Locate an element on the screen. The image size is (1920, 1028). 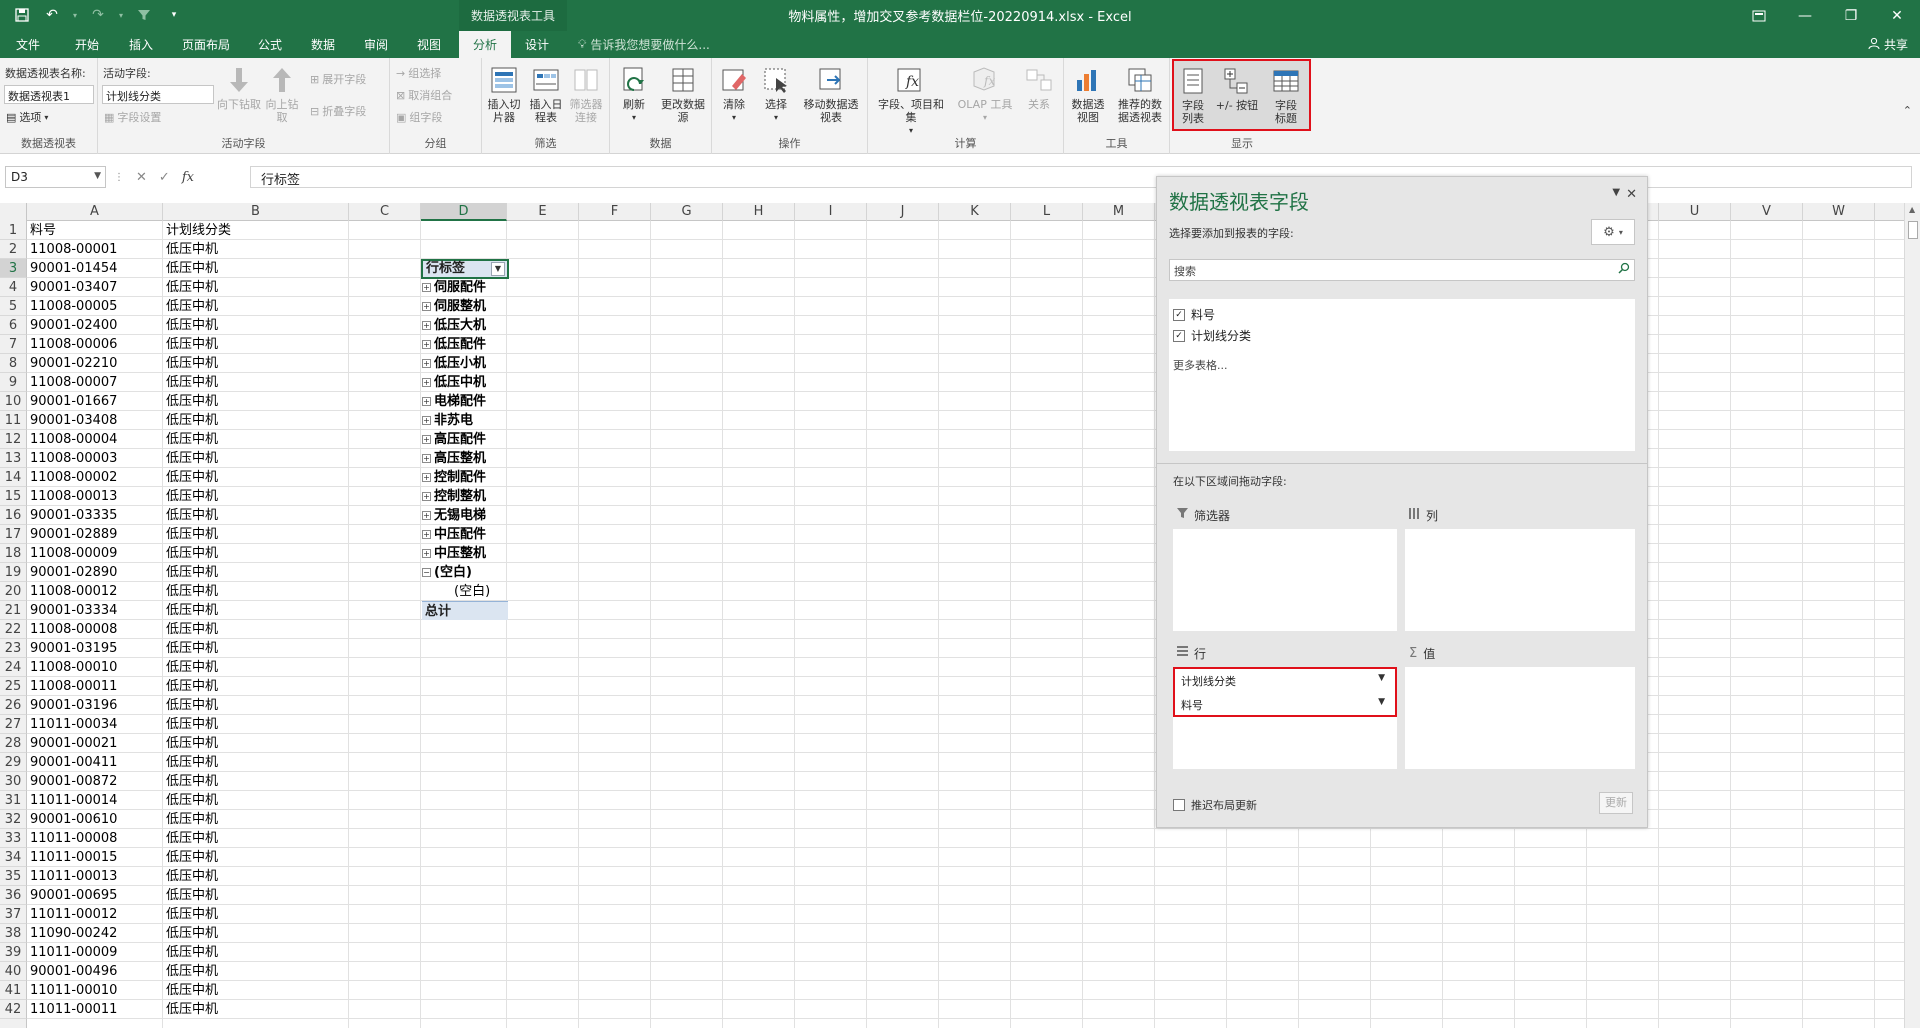
pivot-item: + 非苏电 is located at coordinates (465, 420).